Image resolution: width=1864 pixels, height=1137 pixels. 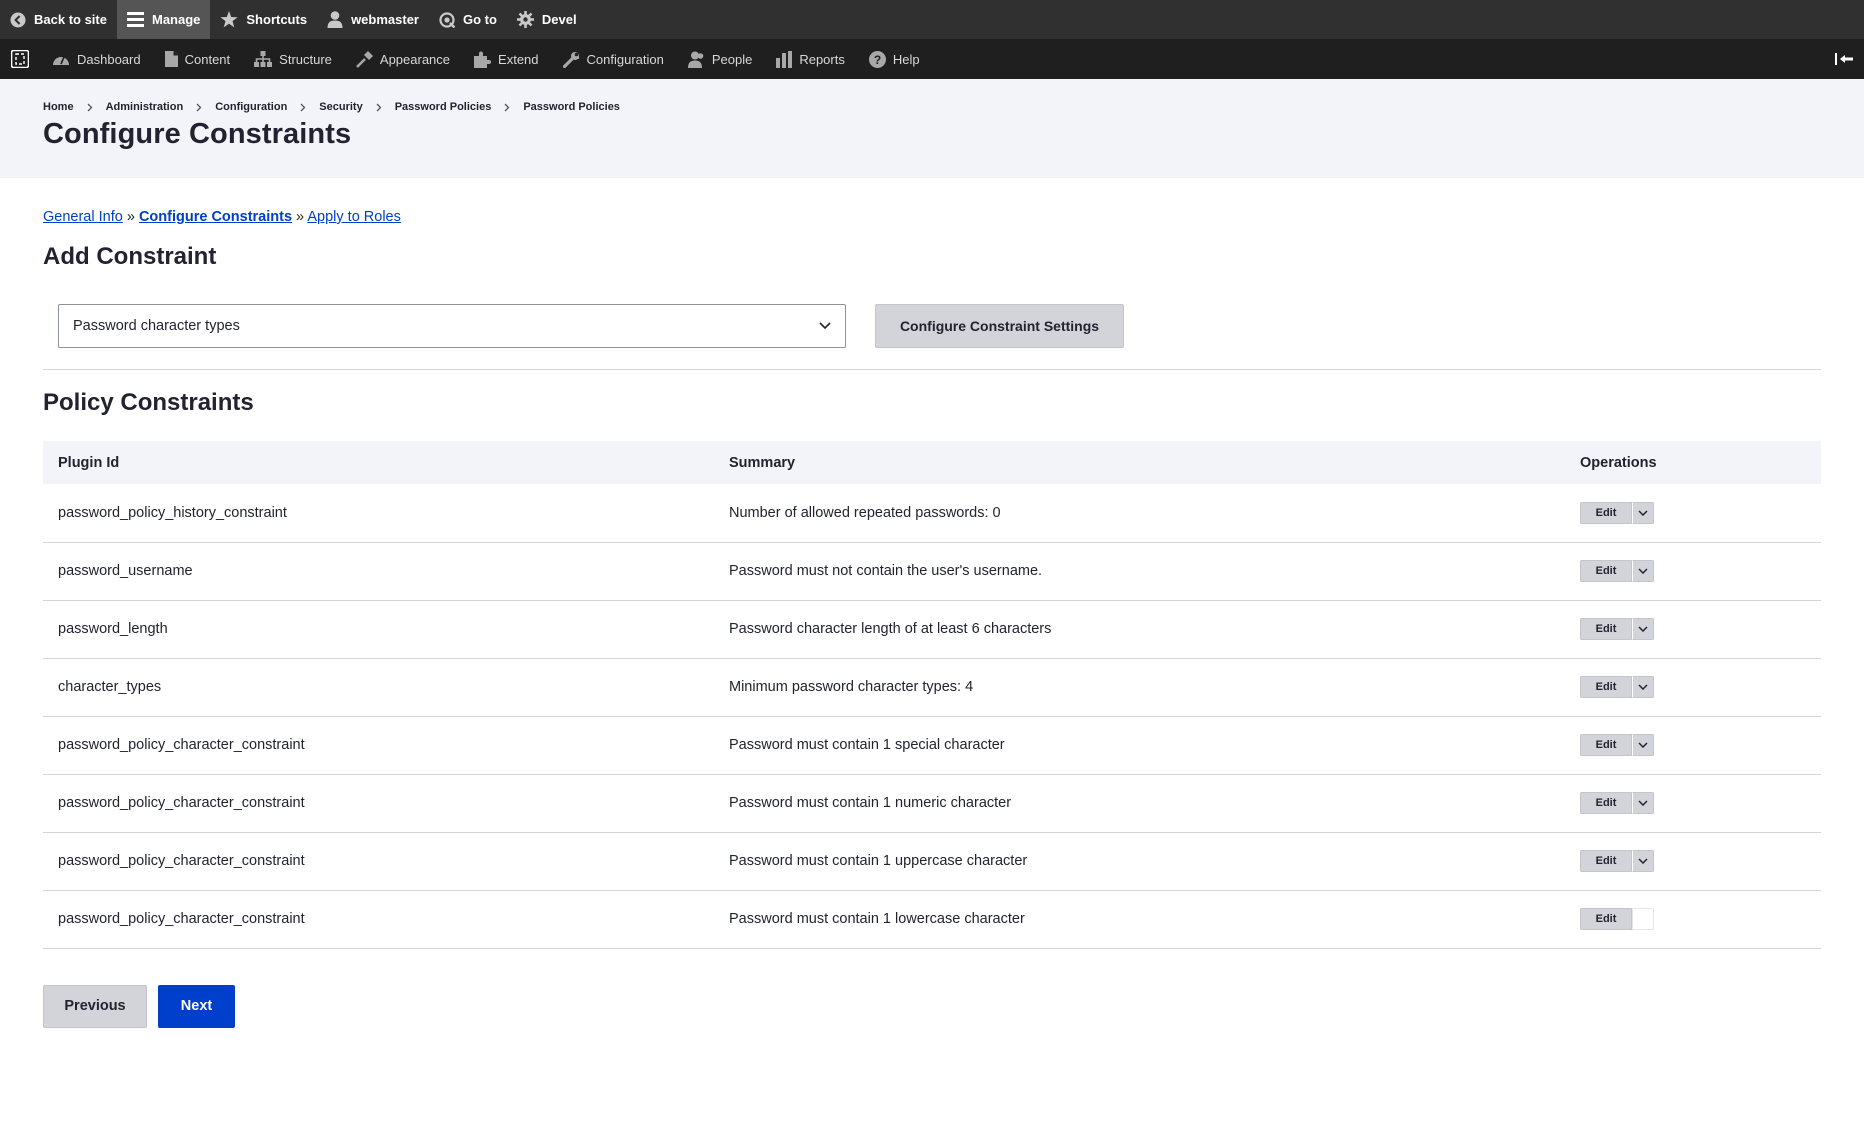 What do you see at coordinates (625, 59) in the screenshot?
I see `tray-label-configuration: Configuration` at bounding box center [625, 59].